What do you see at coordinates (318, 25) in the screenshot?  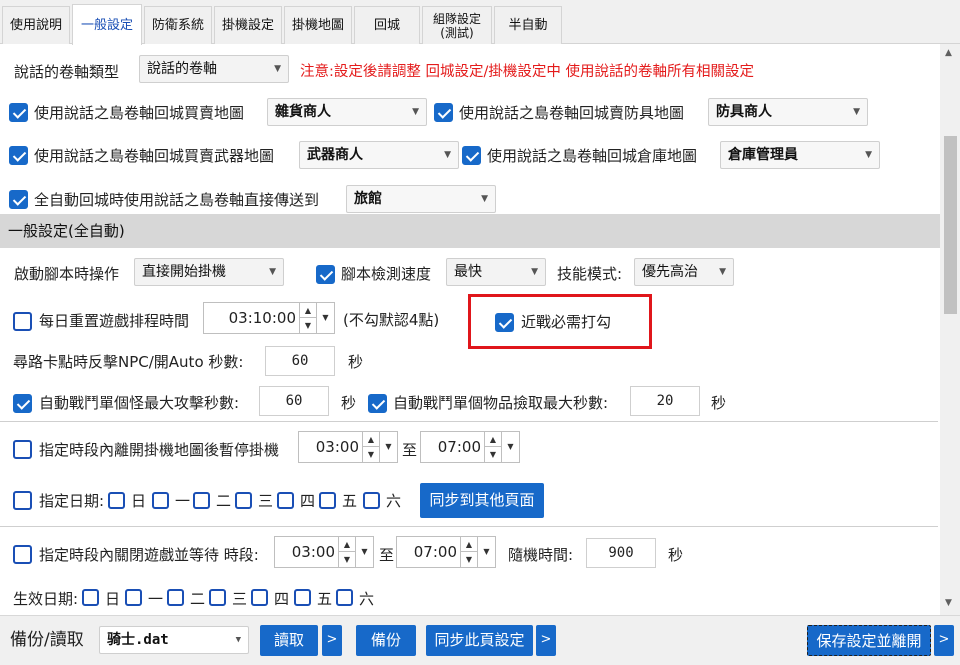 I see `tab-idle-map: 掛機地圖` at bounding box center [318, 25].